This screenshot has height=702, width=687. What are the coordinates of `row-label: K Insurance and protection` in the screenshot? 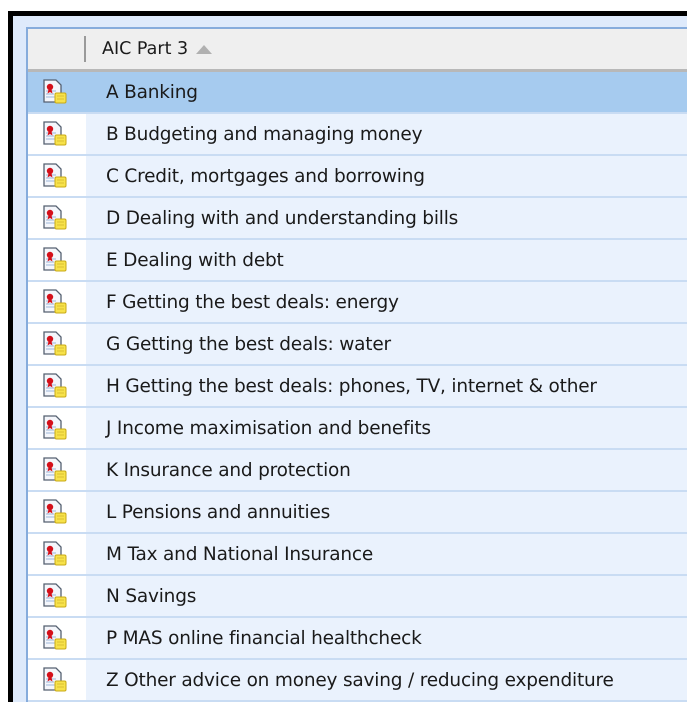 It's located at (228, 470).